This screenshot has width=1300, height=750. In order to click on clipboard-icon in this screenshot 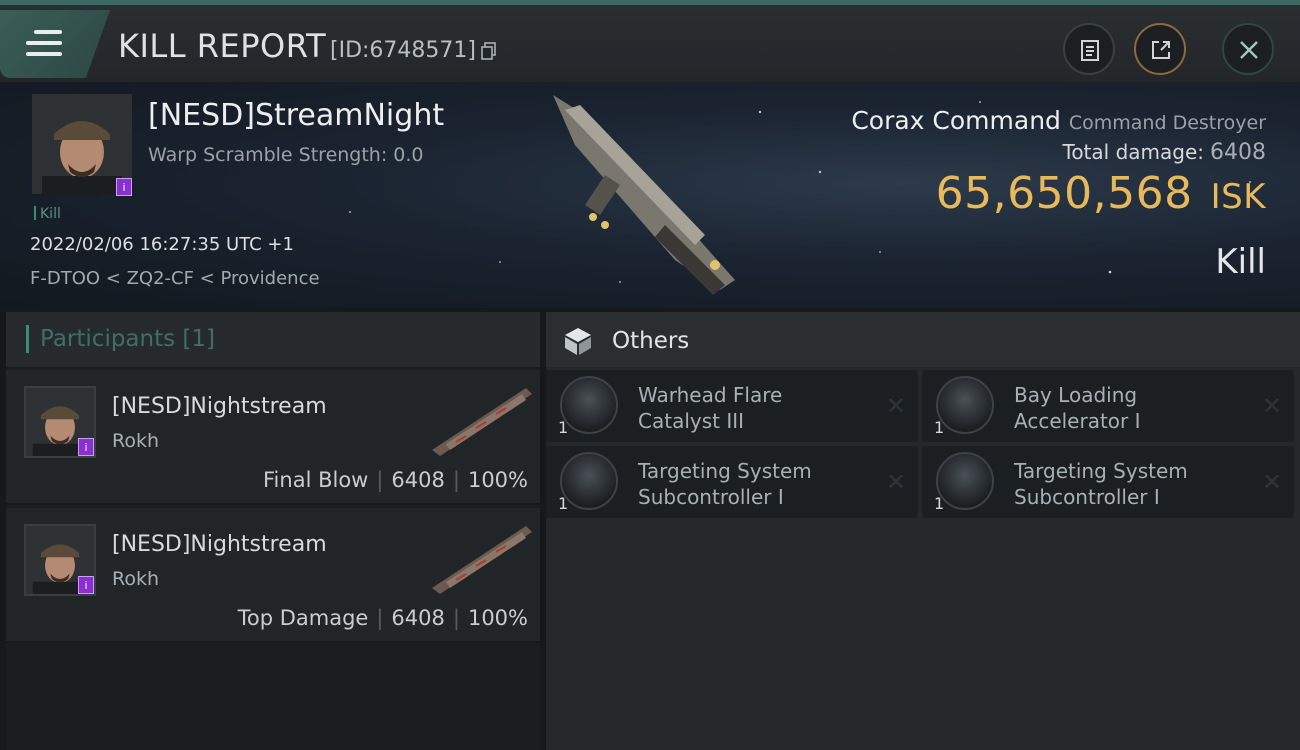, I will do `click(1090, 50)`.